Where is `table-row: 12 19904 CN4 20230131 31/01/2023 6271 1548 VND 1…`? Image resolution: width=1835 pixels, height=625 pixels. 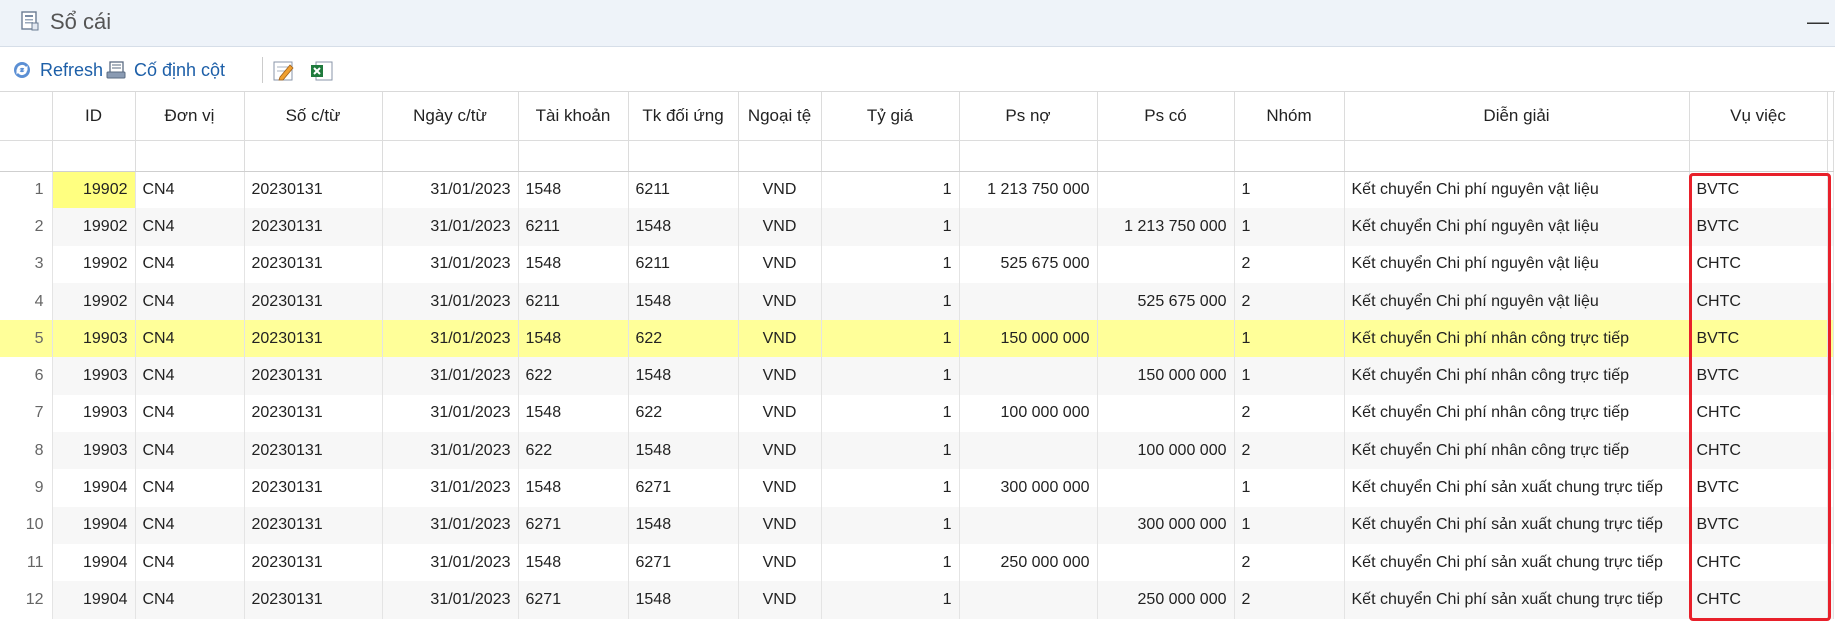 table-row: 12 19904 CN4 20230131 31/01/2023 6271 1548 VND 1… is located at coordinates (917, 600).